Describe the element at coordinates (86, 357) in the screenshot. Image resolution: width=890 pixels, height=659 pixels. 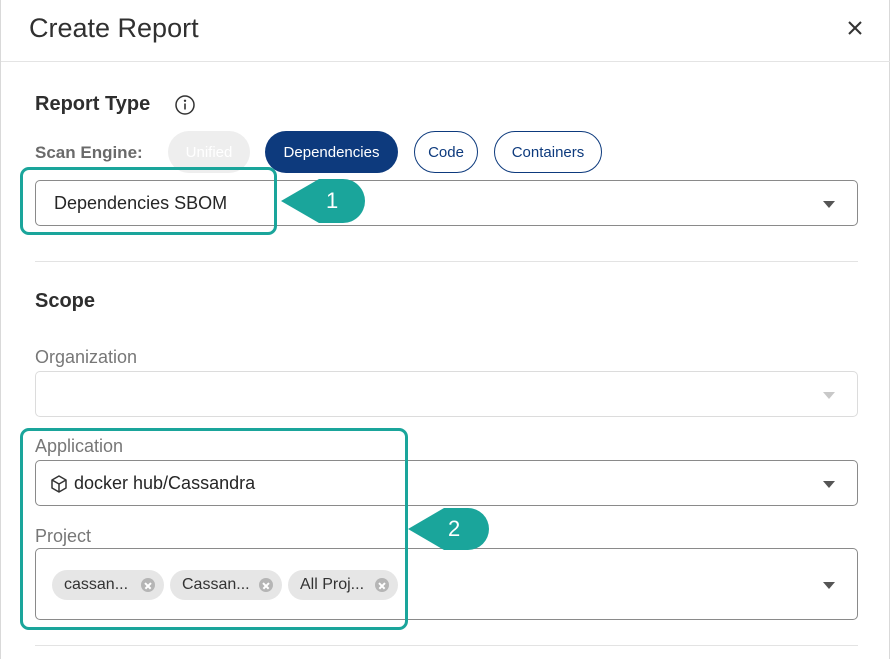
I see `organization-label: Organization` at that location.